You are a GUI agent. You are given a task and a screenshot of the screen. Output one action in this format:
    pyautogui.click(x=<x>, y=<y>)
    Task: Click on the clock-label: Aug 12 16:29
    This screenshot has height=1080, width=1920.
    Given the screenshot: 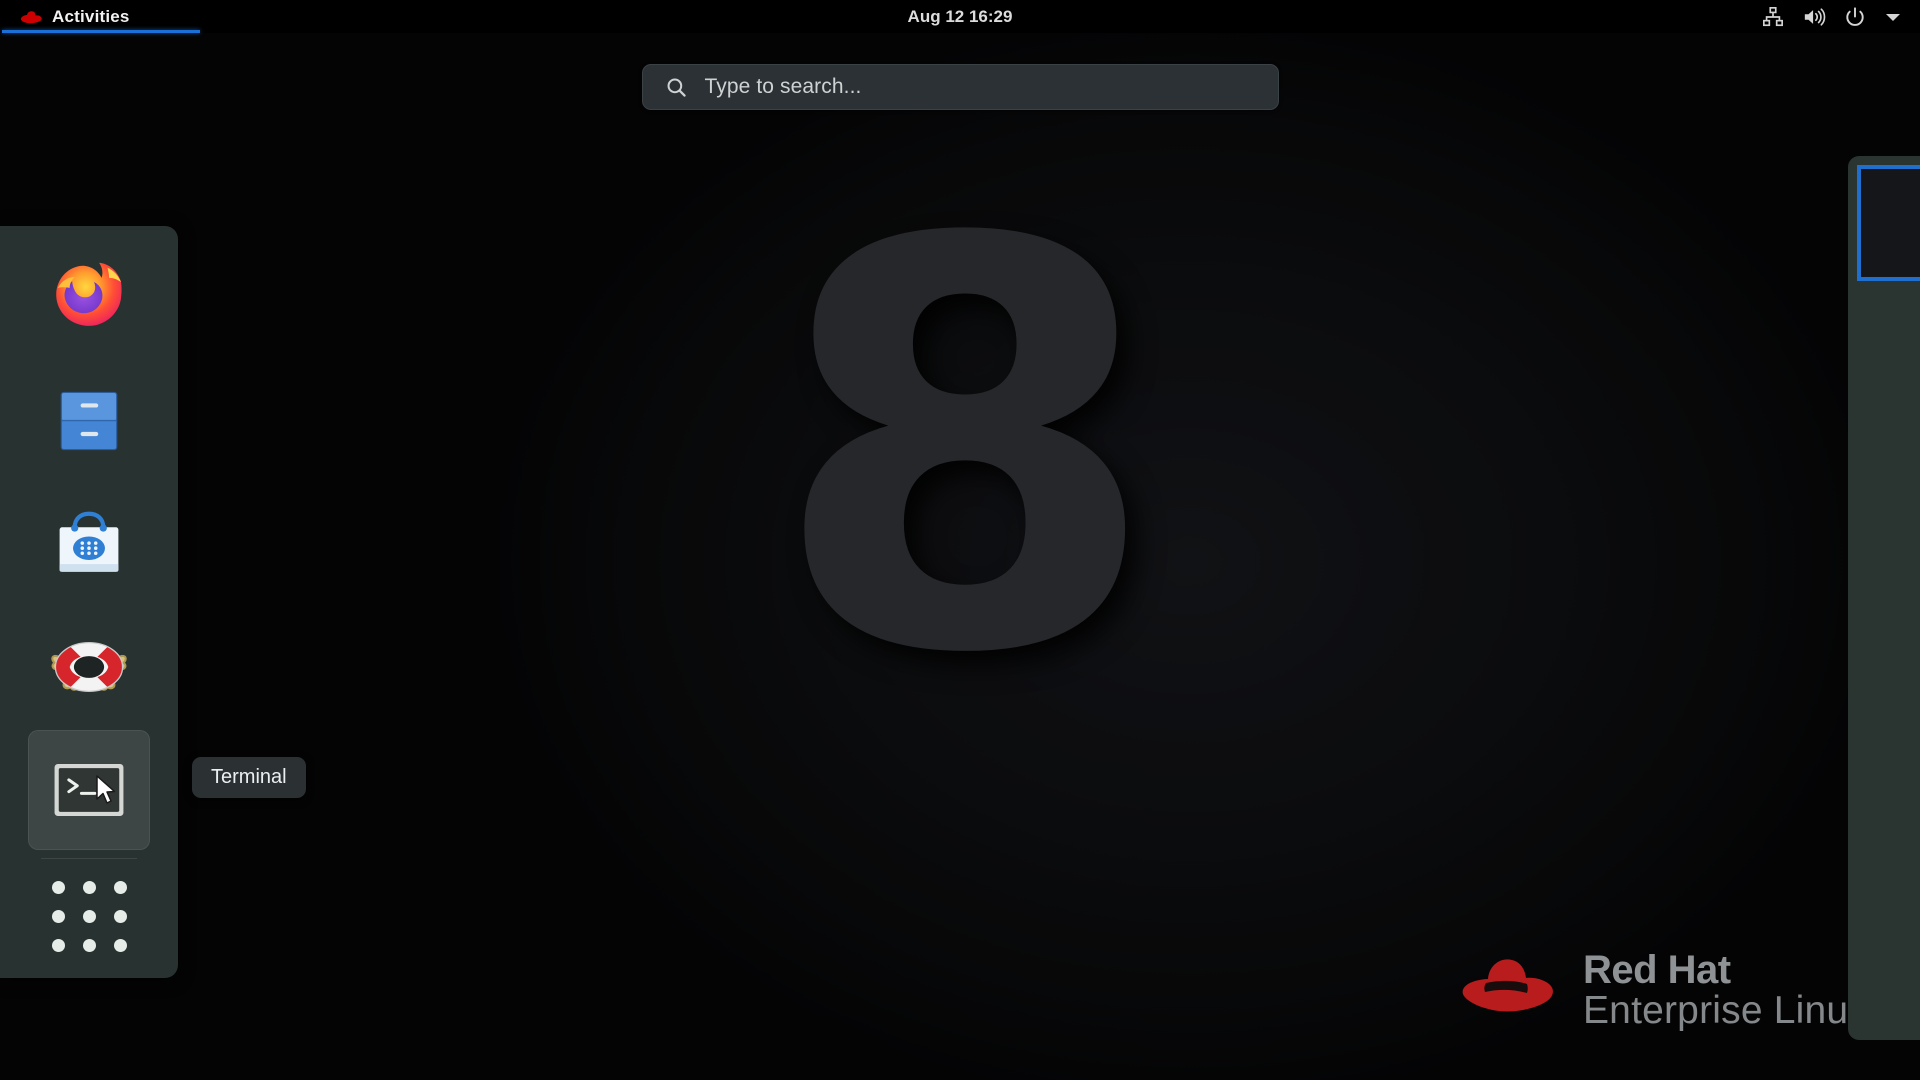 What is the action you would take?
    pyautogui.click(x=960, y=16)
    